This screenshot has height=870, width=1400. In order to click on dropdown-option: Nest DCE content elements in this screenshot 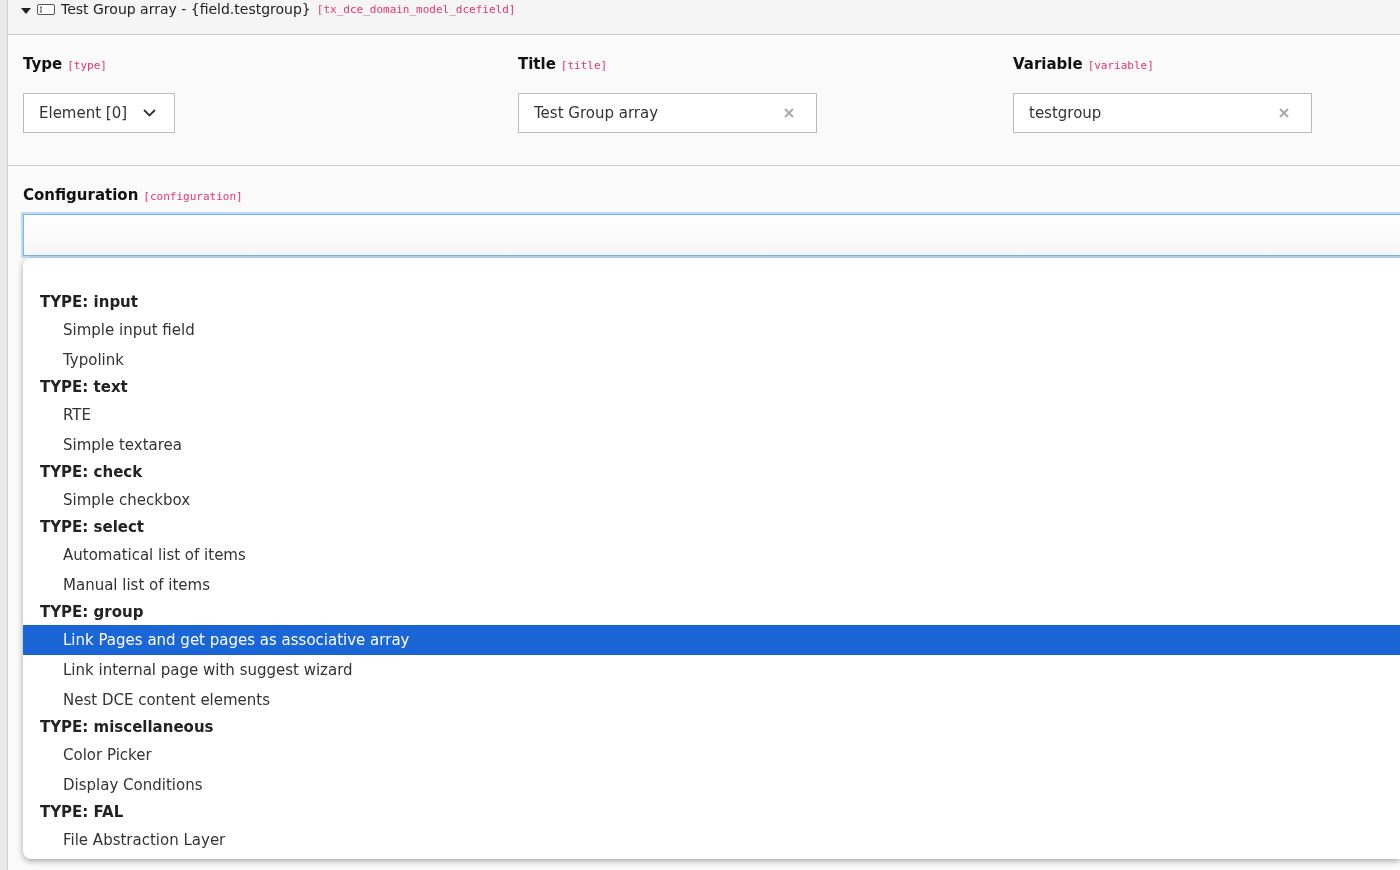, I will do `click(711, 700)`.